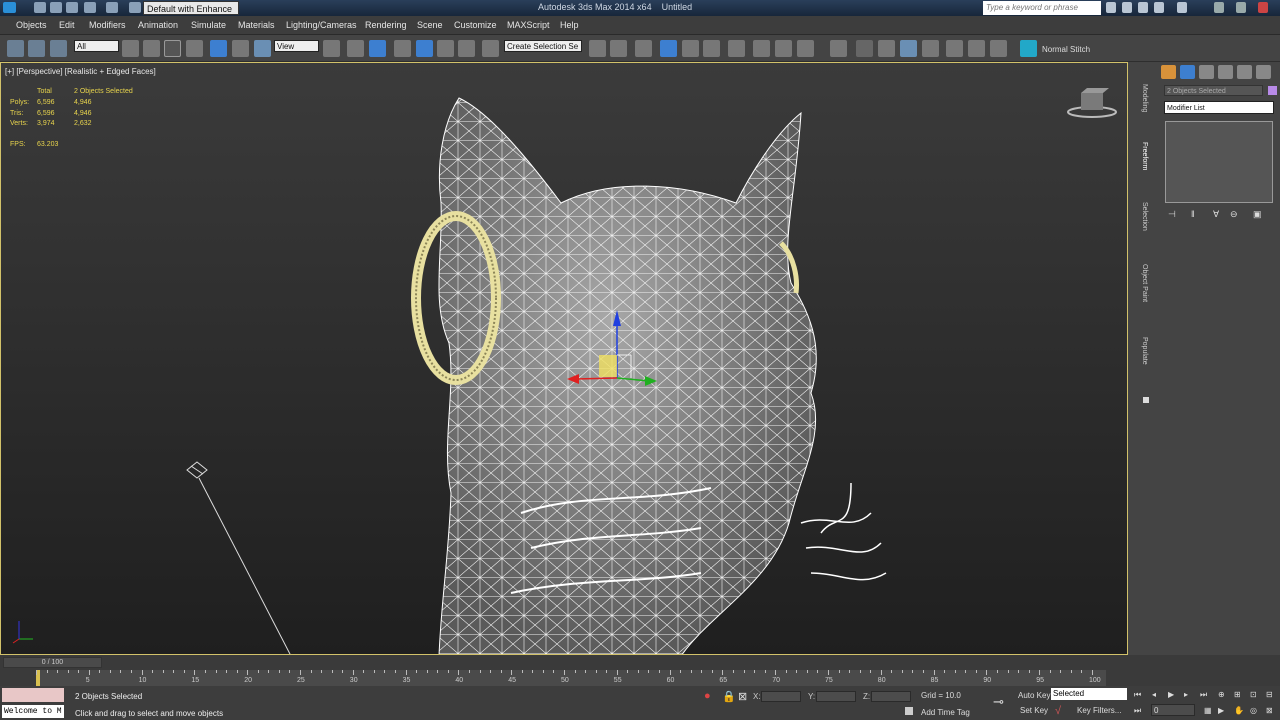  I want to click on workspace-dropdown: Default with Enhance, so click(191, 8).